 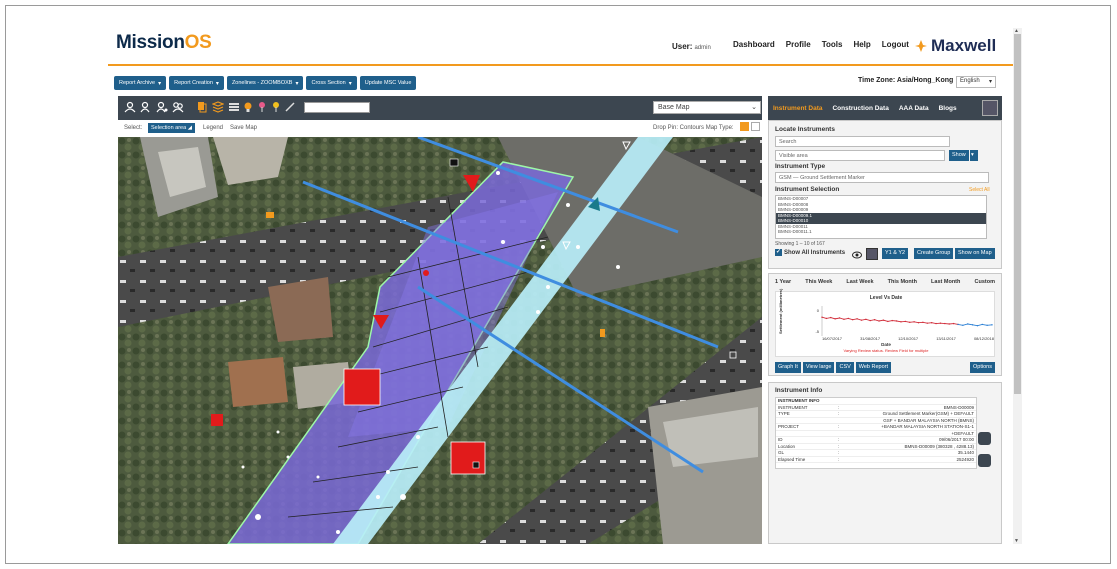 I want to click on x-tick: 08/12/2018, so click(x=983, y=338).